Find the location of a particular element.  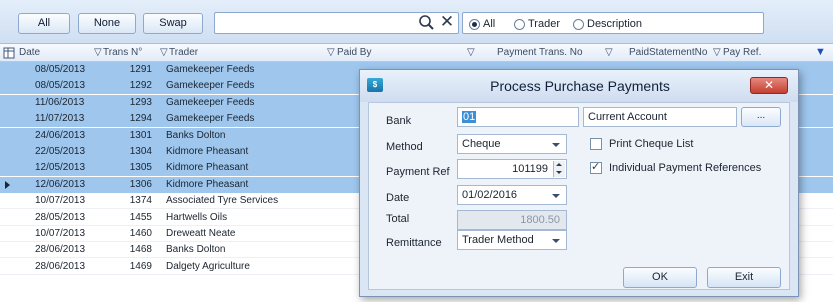

cell-trader: Hartwells Oils is located at coordinates (197, 217).